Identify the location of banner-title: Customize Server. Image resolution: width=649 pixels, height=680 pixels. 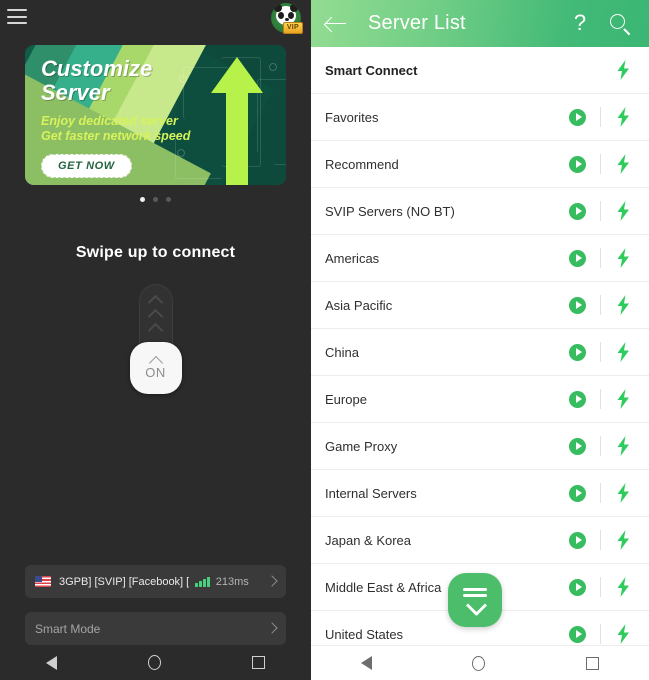
(97, 80).